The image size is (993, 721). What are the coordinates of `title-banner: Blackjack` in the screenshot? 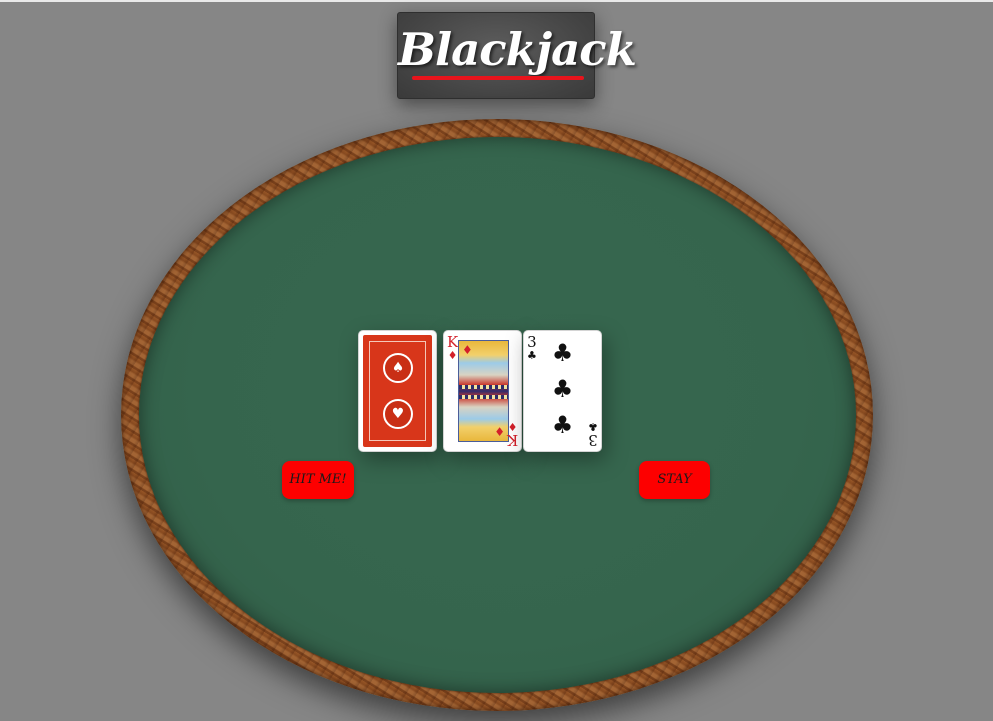 It's located at (517, 55).